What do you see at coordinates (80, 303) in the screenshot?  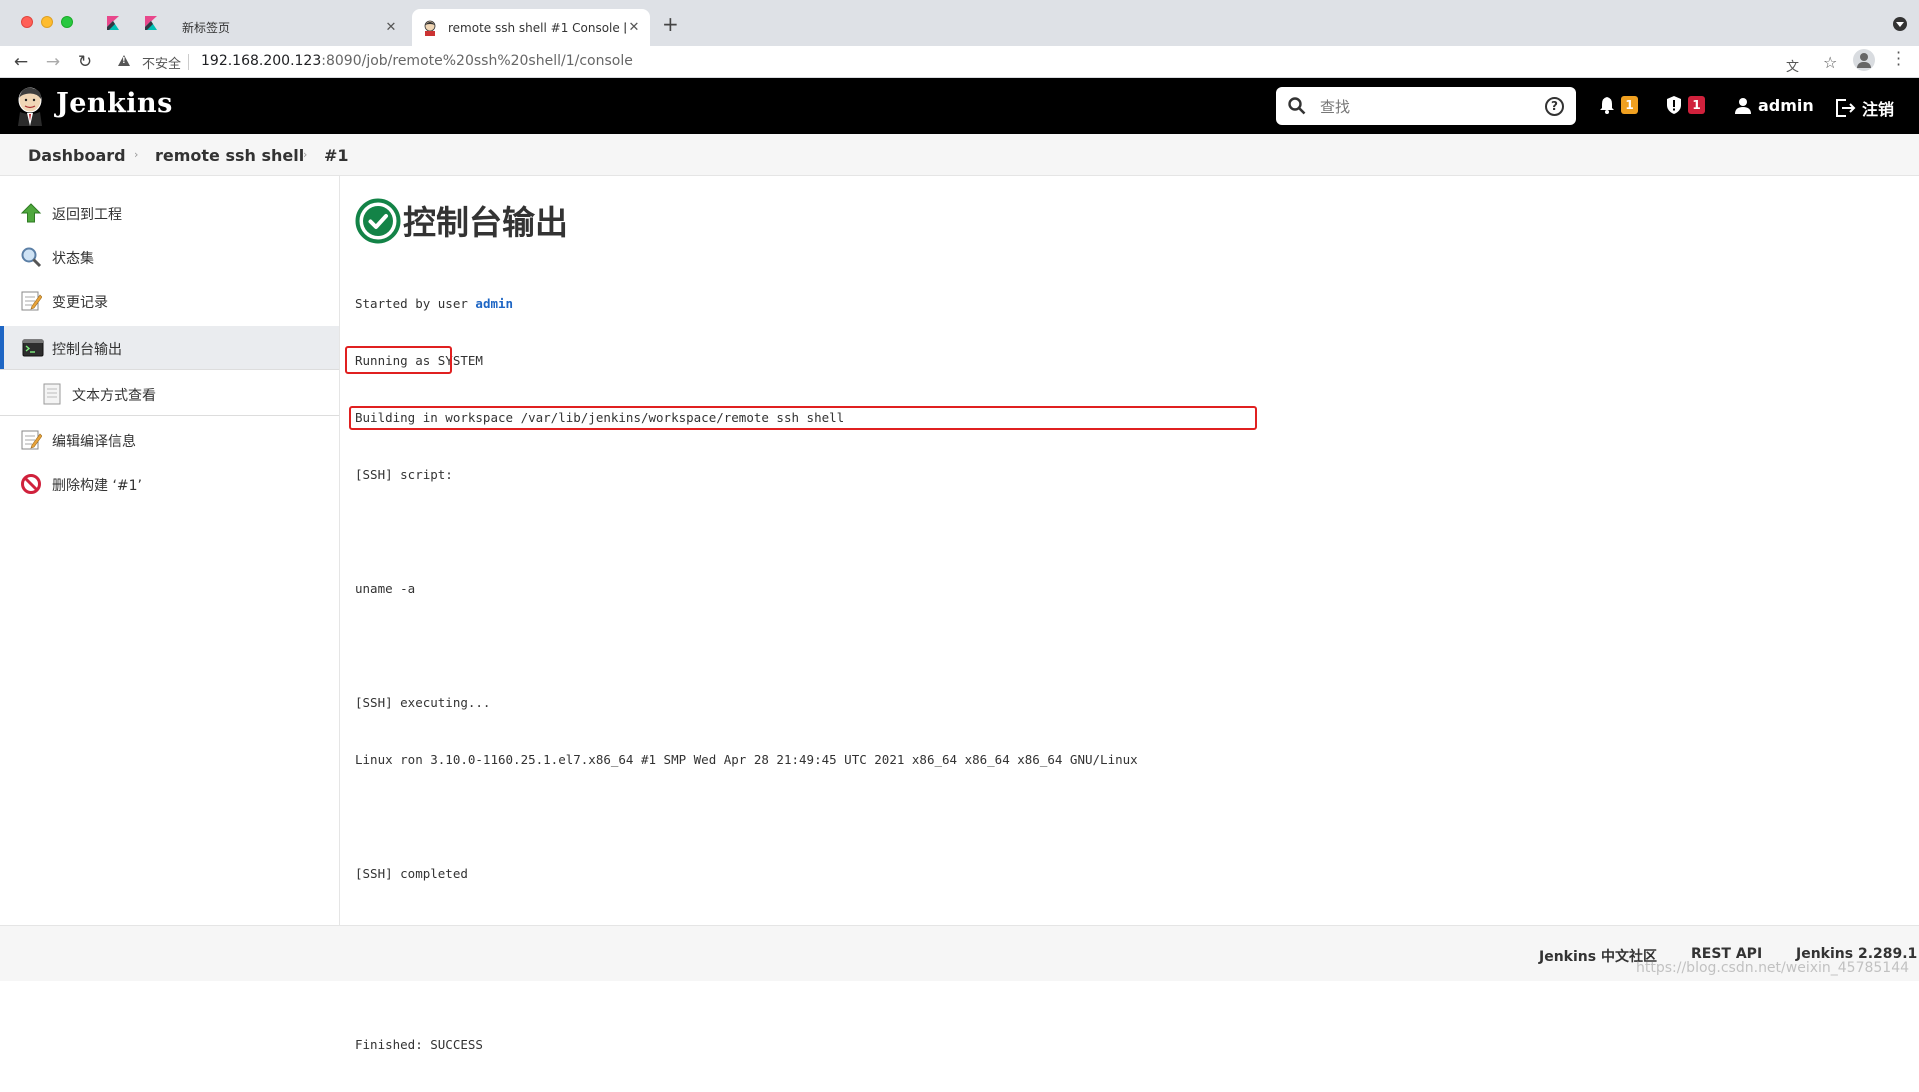 I see `sidebar-item-label: 变更记录` at bounding box center [80, 303].